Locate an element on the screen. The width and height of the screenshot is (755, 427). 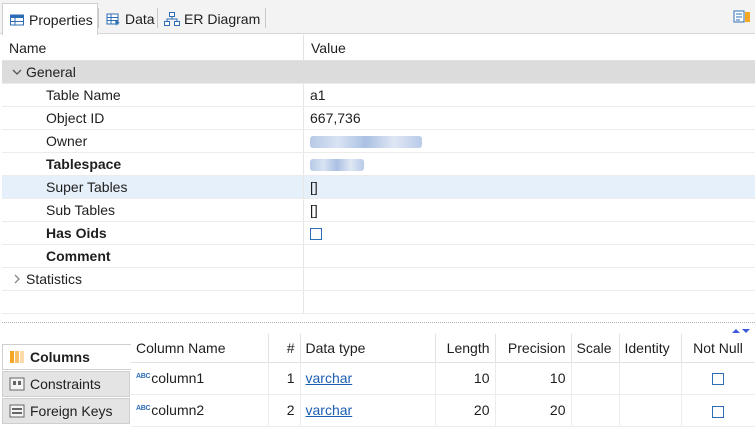
property-row-sub-tables: Sub Tables [] is located at coordinates (378, 210).